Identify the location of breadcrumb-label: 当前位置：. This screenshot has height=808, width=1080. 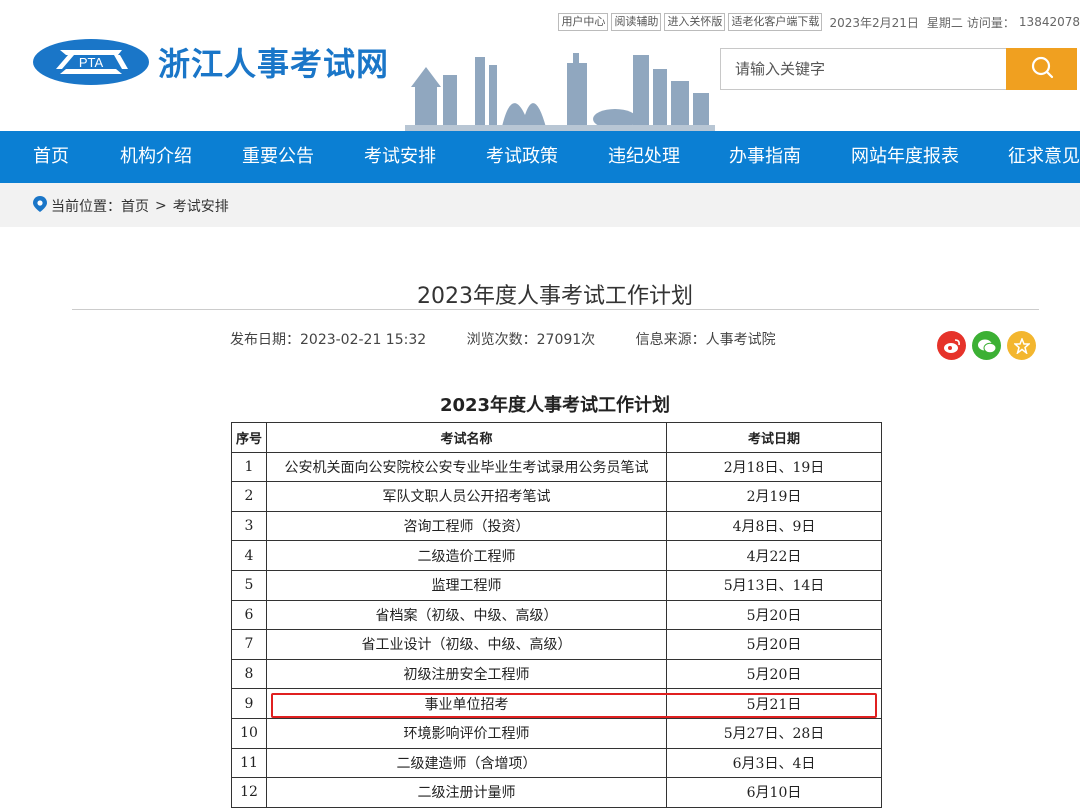
(86, 207).